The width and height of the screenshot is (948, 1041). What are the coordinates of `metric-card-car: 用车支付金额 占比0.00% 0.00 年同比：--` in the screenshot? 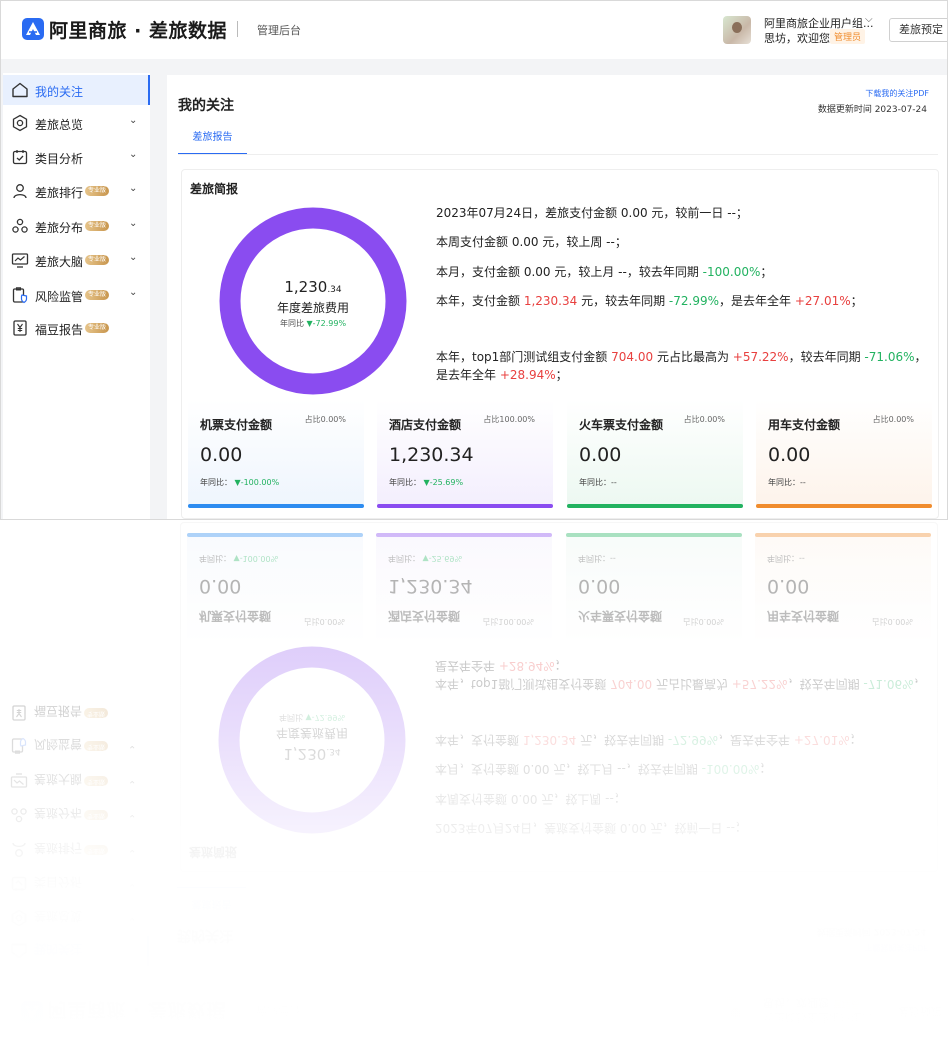 It's located at (844, 454).